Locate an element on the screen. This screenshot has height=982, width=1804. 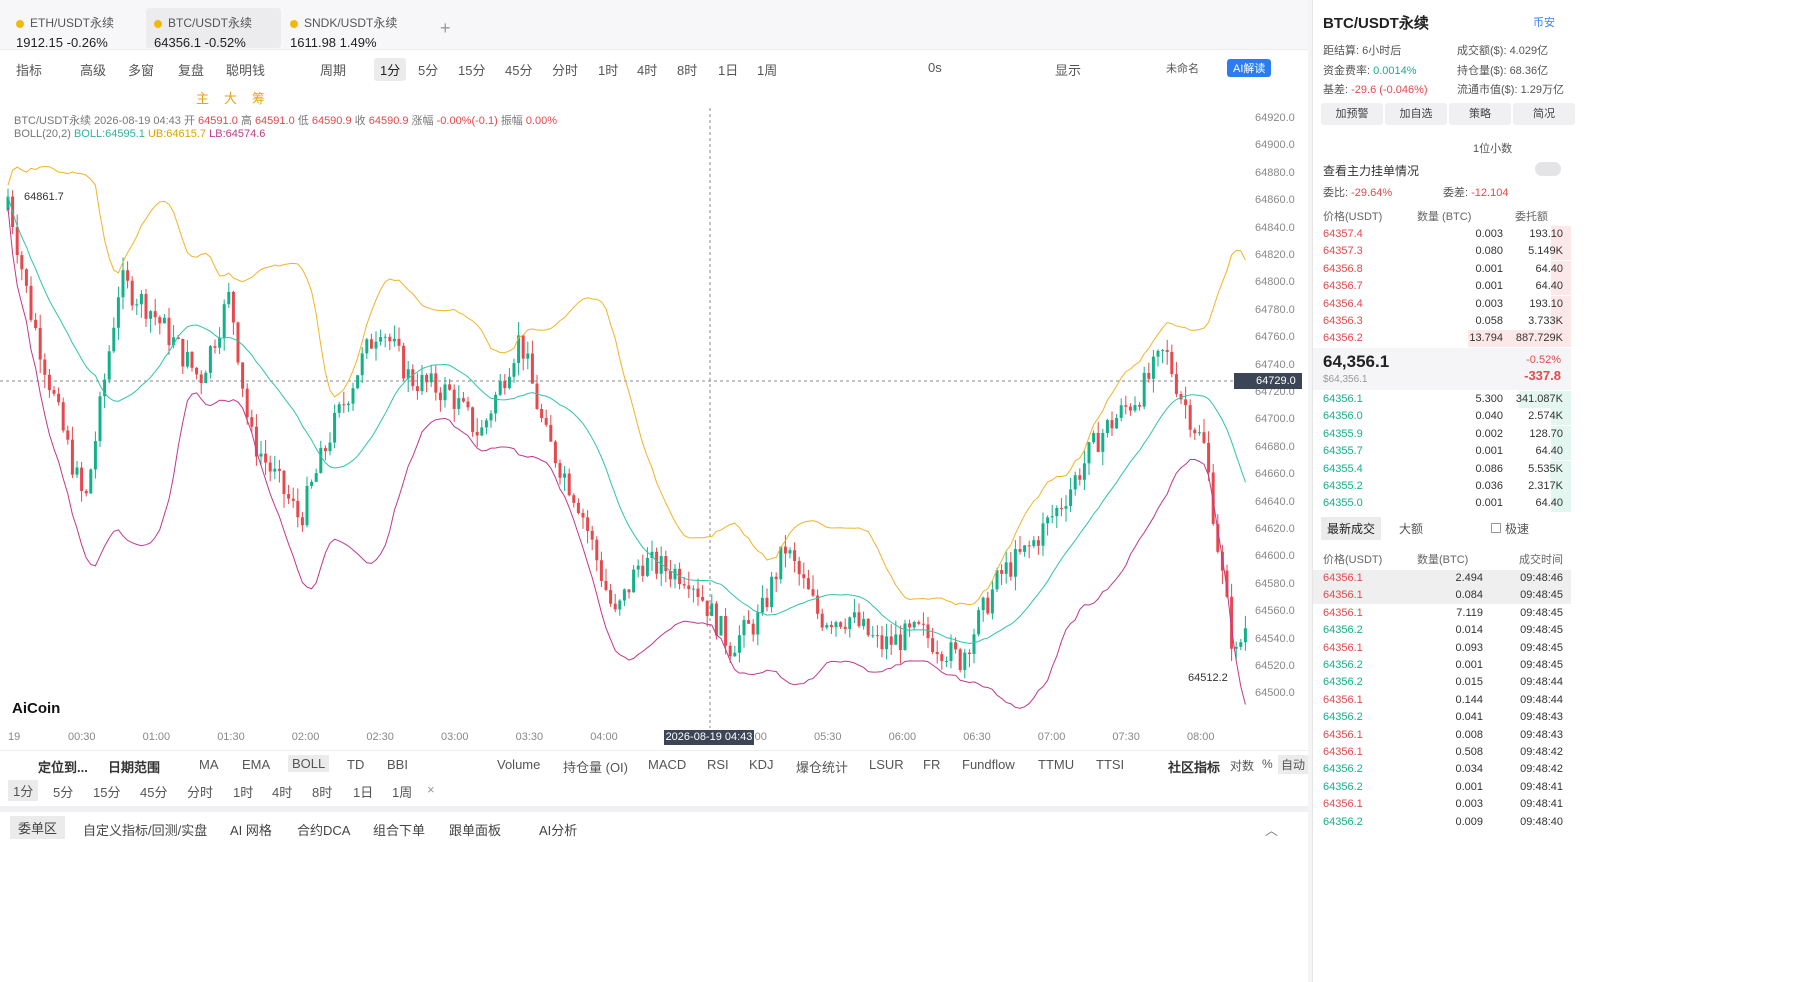
ask-row: 64357.3 0.080 5.149K is located at coordinates (1442, 252).